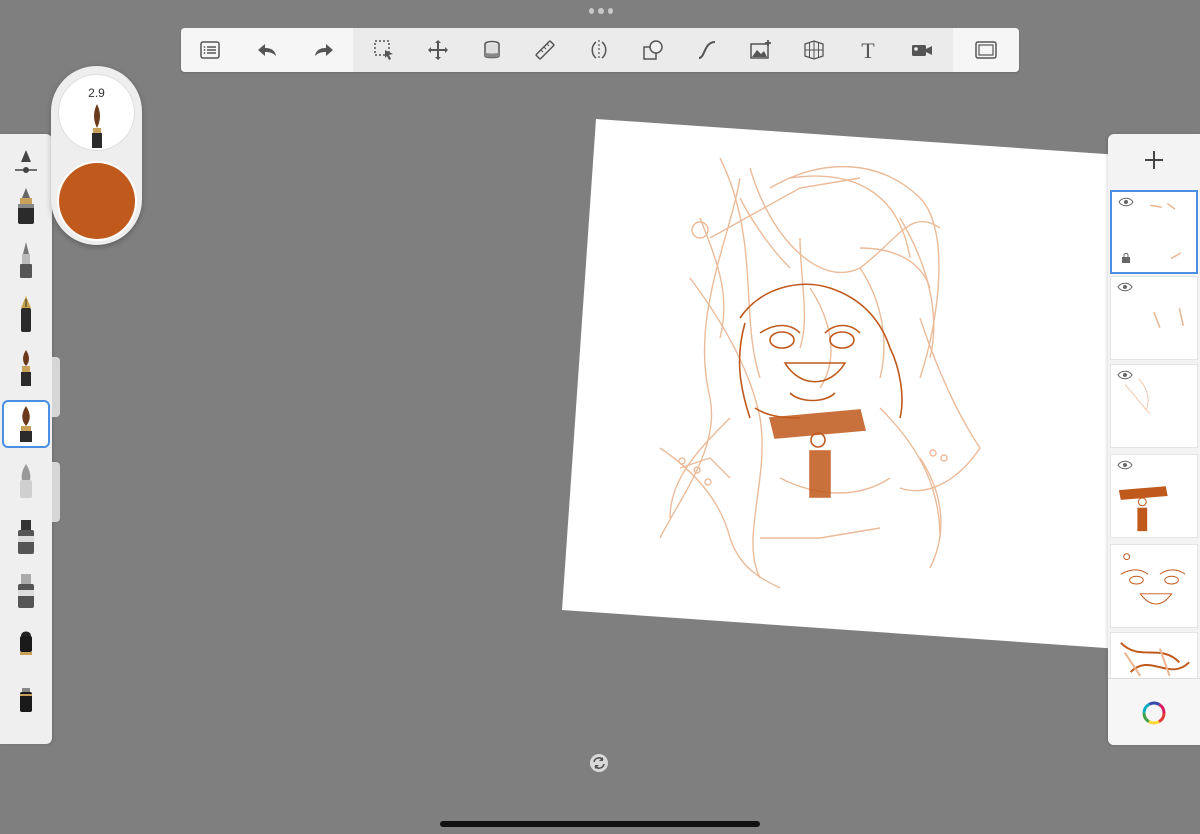  Describe the element at coordinates (96, 93) in the screenshot. I see `brush-size-value: 2.9` at that location.